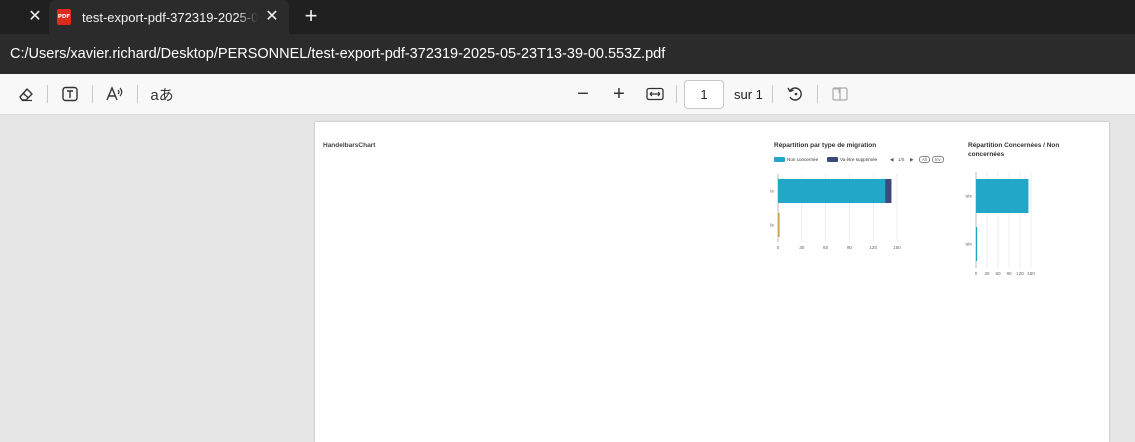 This screenshot has height=442, width=1135. What do you see at coordinates (901, 159) in the screenshot?
I see `legend-page-indicator: 1/5` at bounding box center [901, 159].